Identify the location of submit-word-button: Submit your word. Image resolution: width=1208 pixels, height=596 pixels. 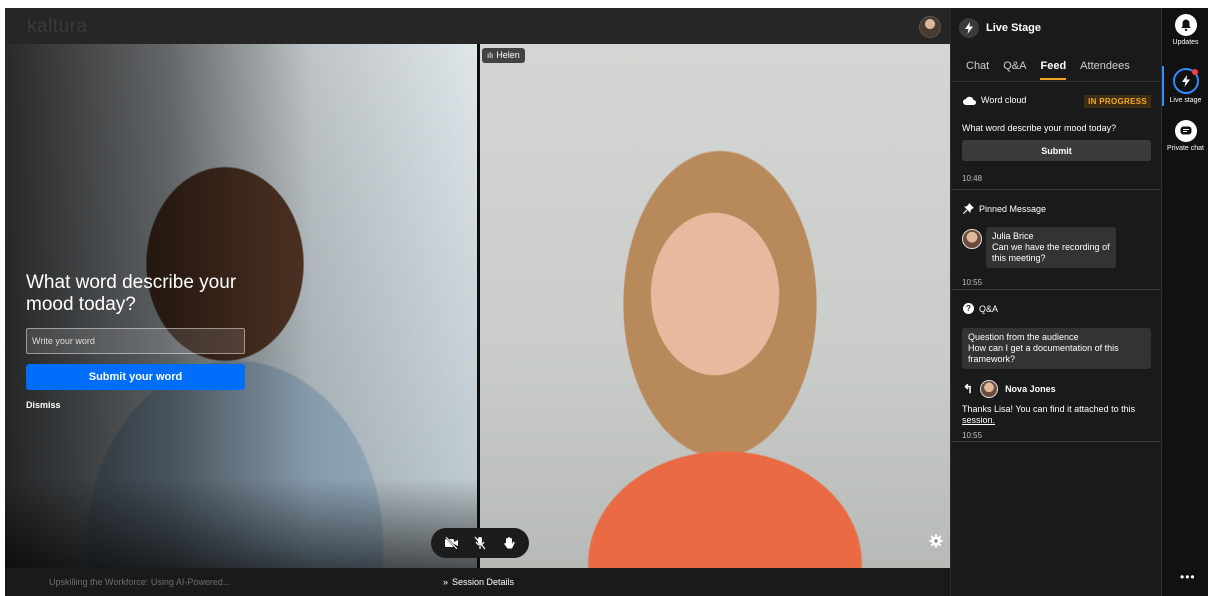
(135, 377).